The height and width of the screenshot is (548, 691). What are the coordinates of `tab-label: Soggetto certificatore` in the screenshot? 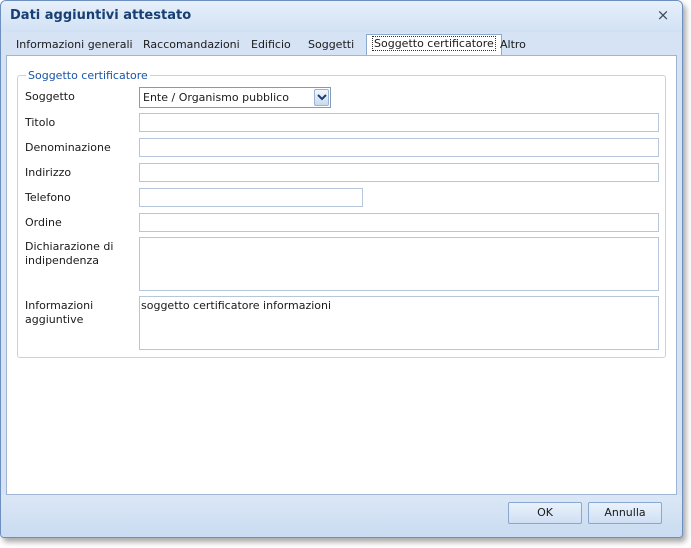 It's located at (434, 43).